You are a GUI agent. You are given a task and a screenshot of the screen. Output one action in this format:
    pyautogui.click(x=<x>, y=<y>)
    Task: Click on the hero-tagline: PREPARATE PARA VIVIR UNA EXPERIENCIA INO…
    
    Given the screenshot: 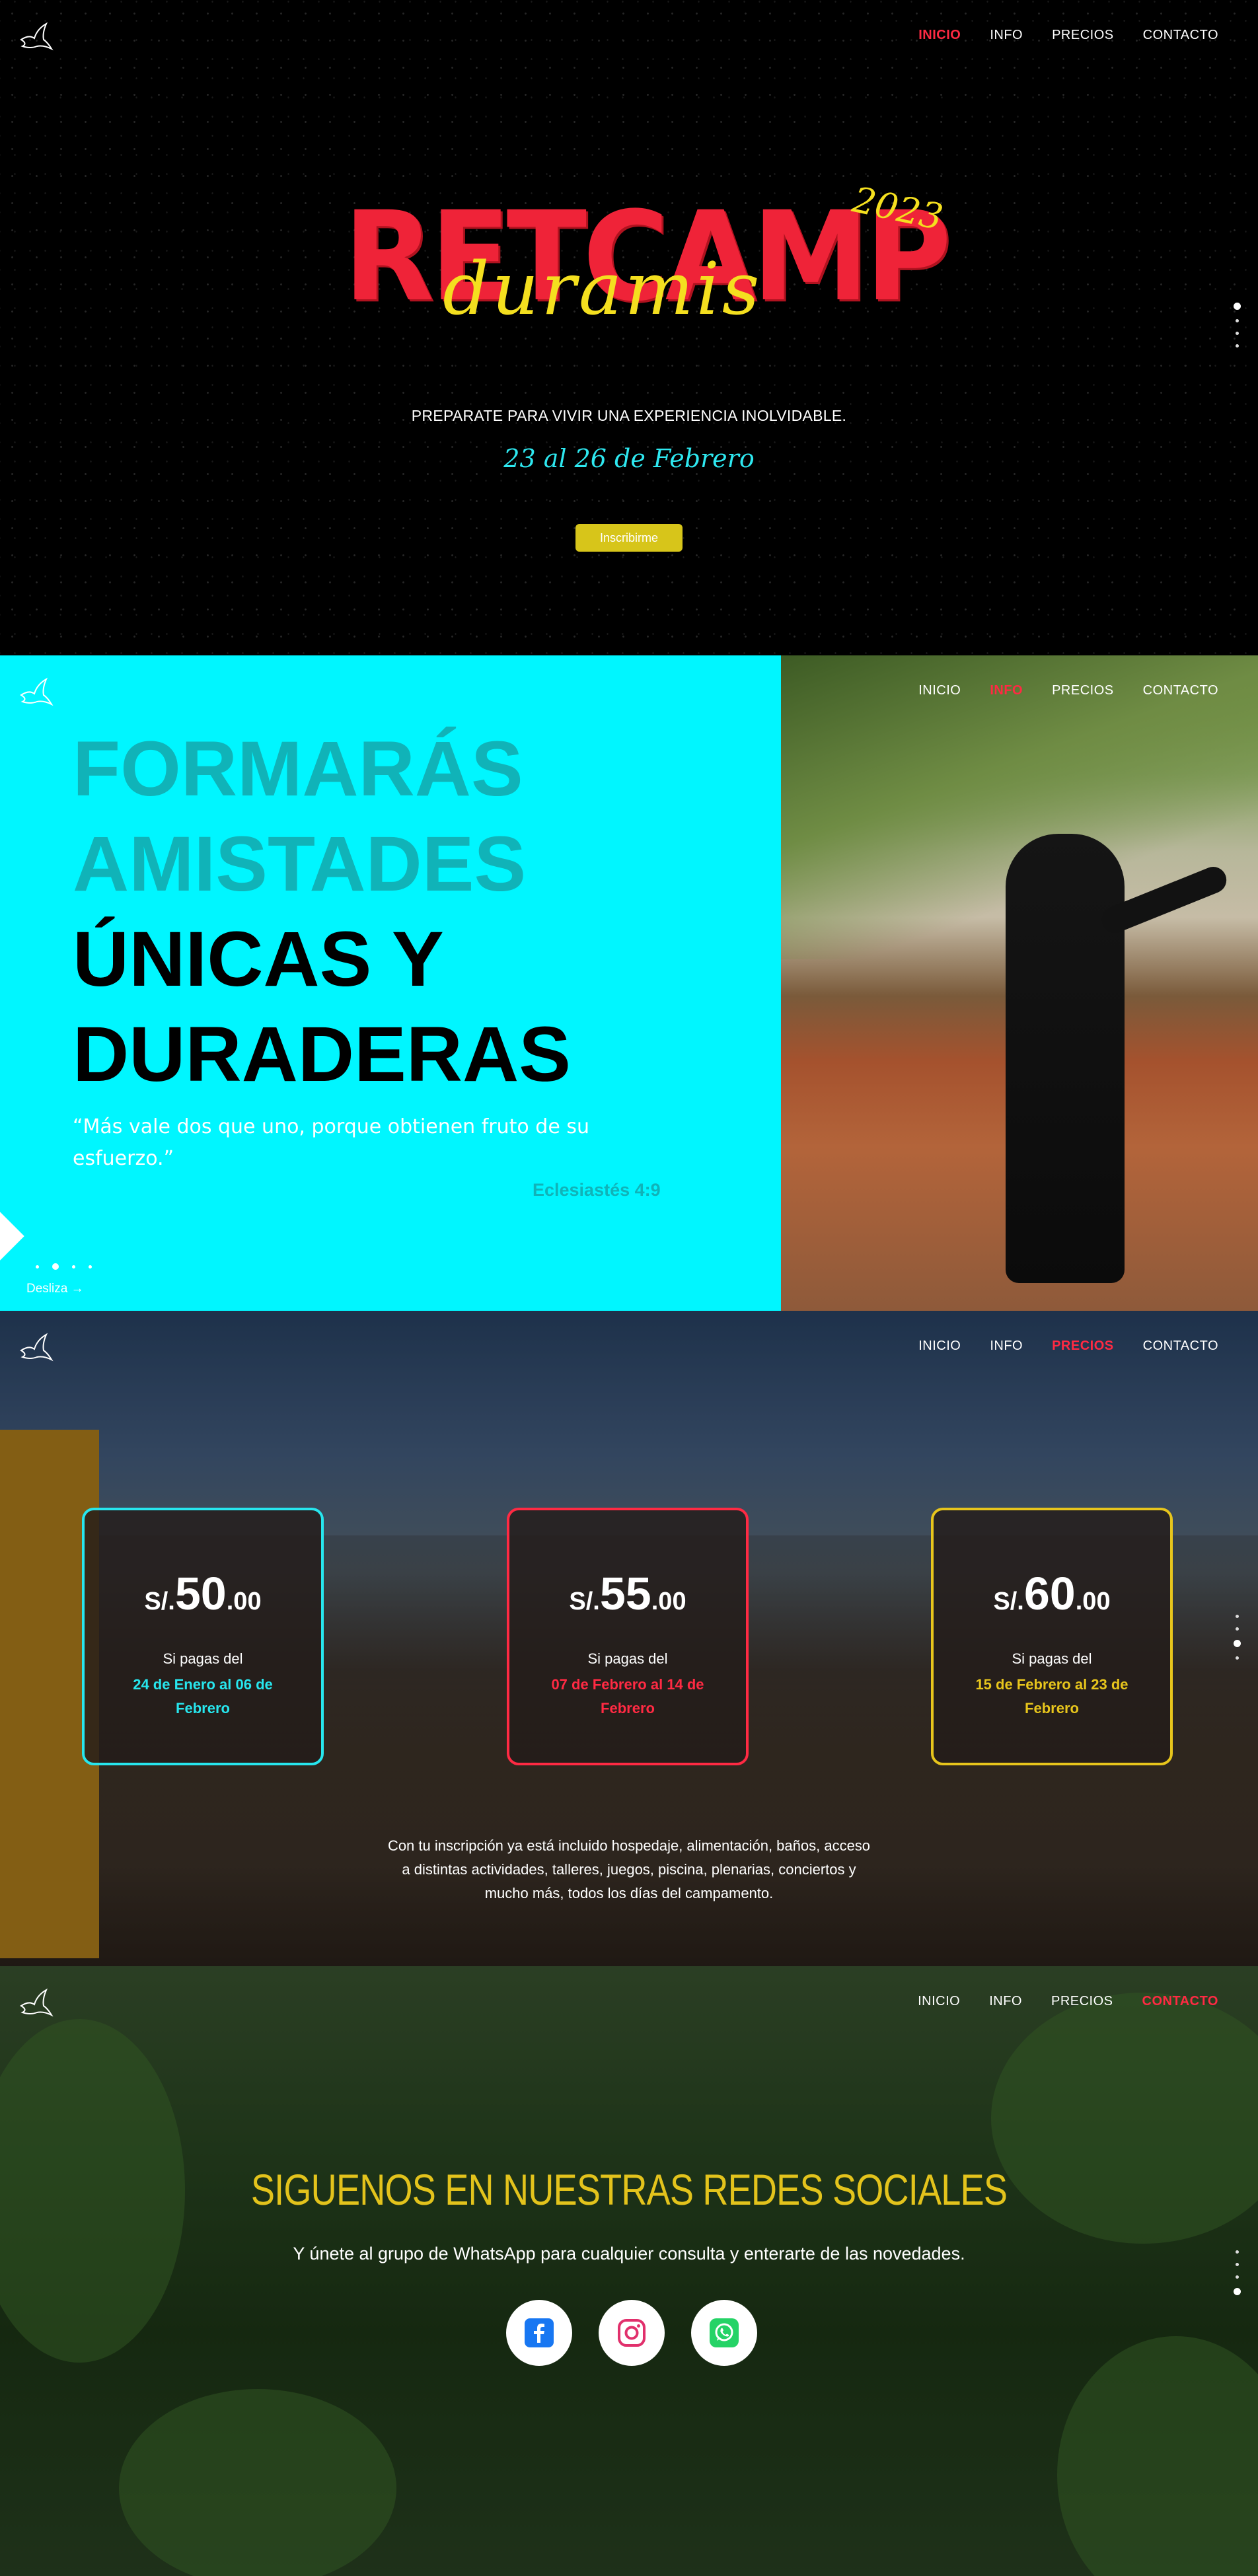 What is the action you would take?
    pyautogui.click(x=629, y=415)
    